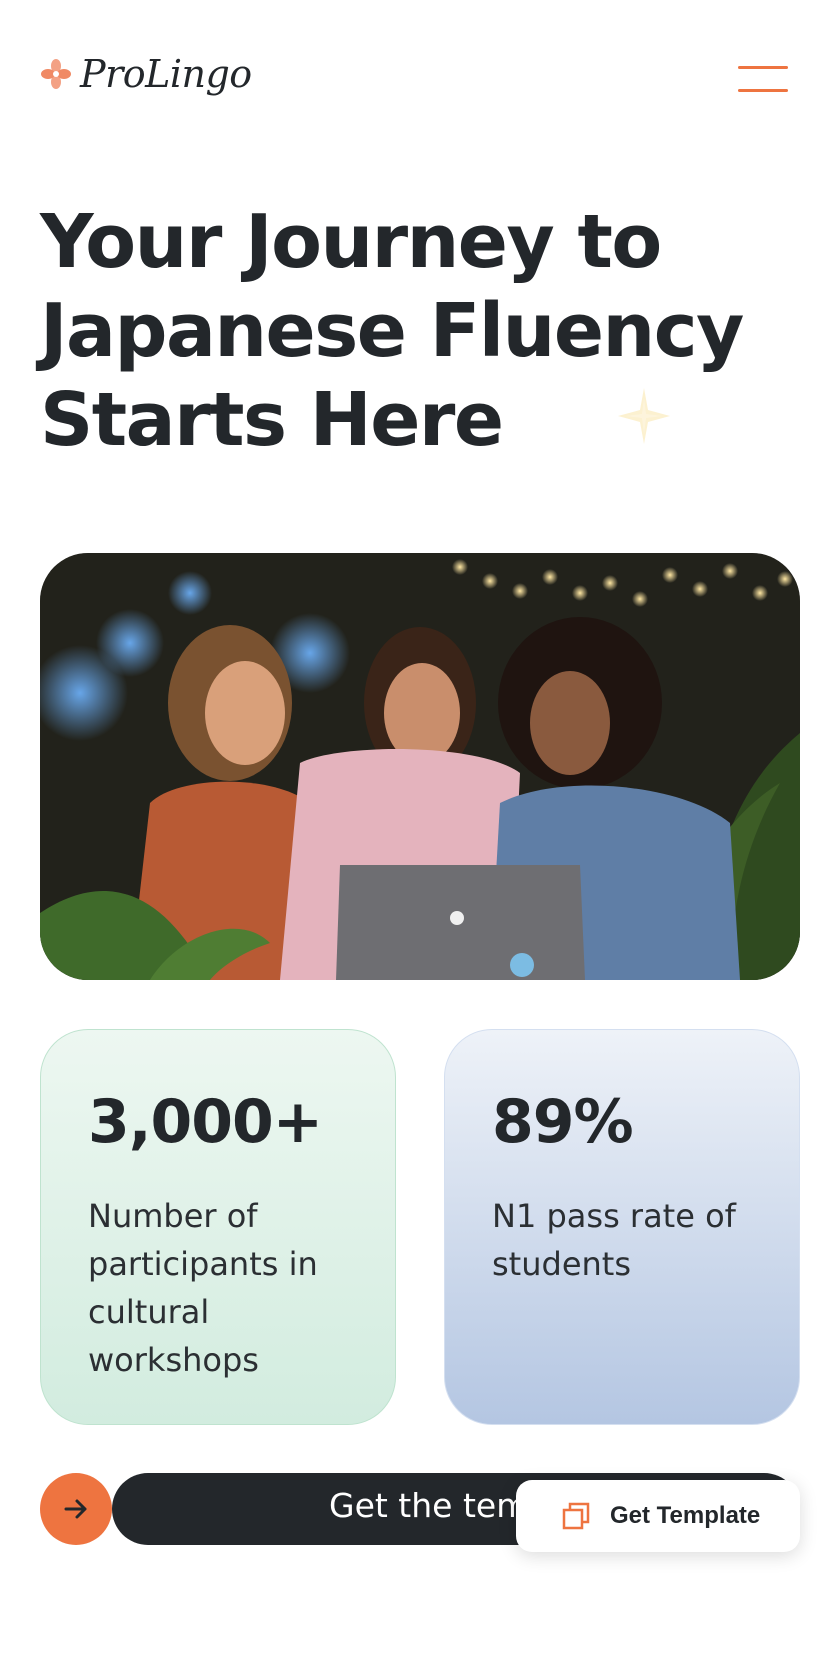 The height and width of the screenshot is (1680, 840). What do you see at coordinates (205, 1122) in the screenshot?
I see `stat-value: 3,000+` at bounding box center [205, 1122].